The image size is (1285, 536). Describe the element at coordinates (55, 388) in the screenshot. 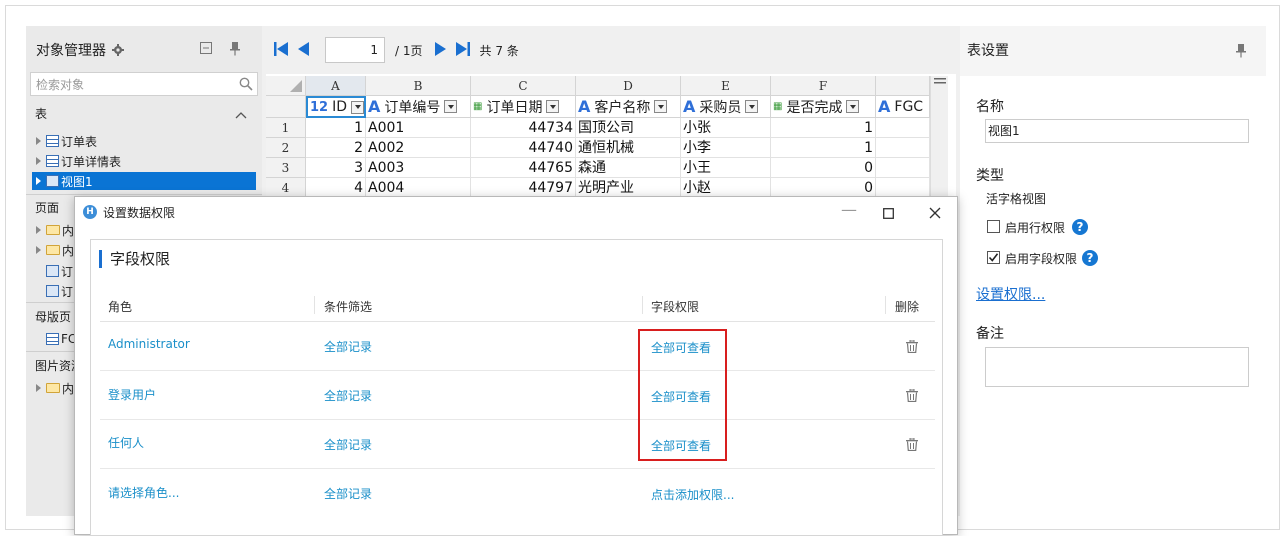

I see `tree-item-image-folder: 内` at that location.